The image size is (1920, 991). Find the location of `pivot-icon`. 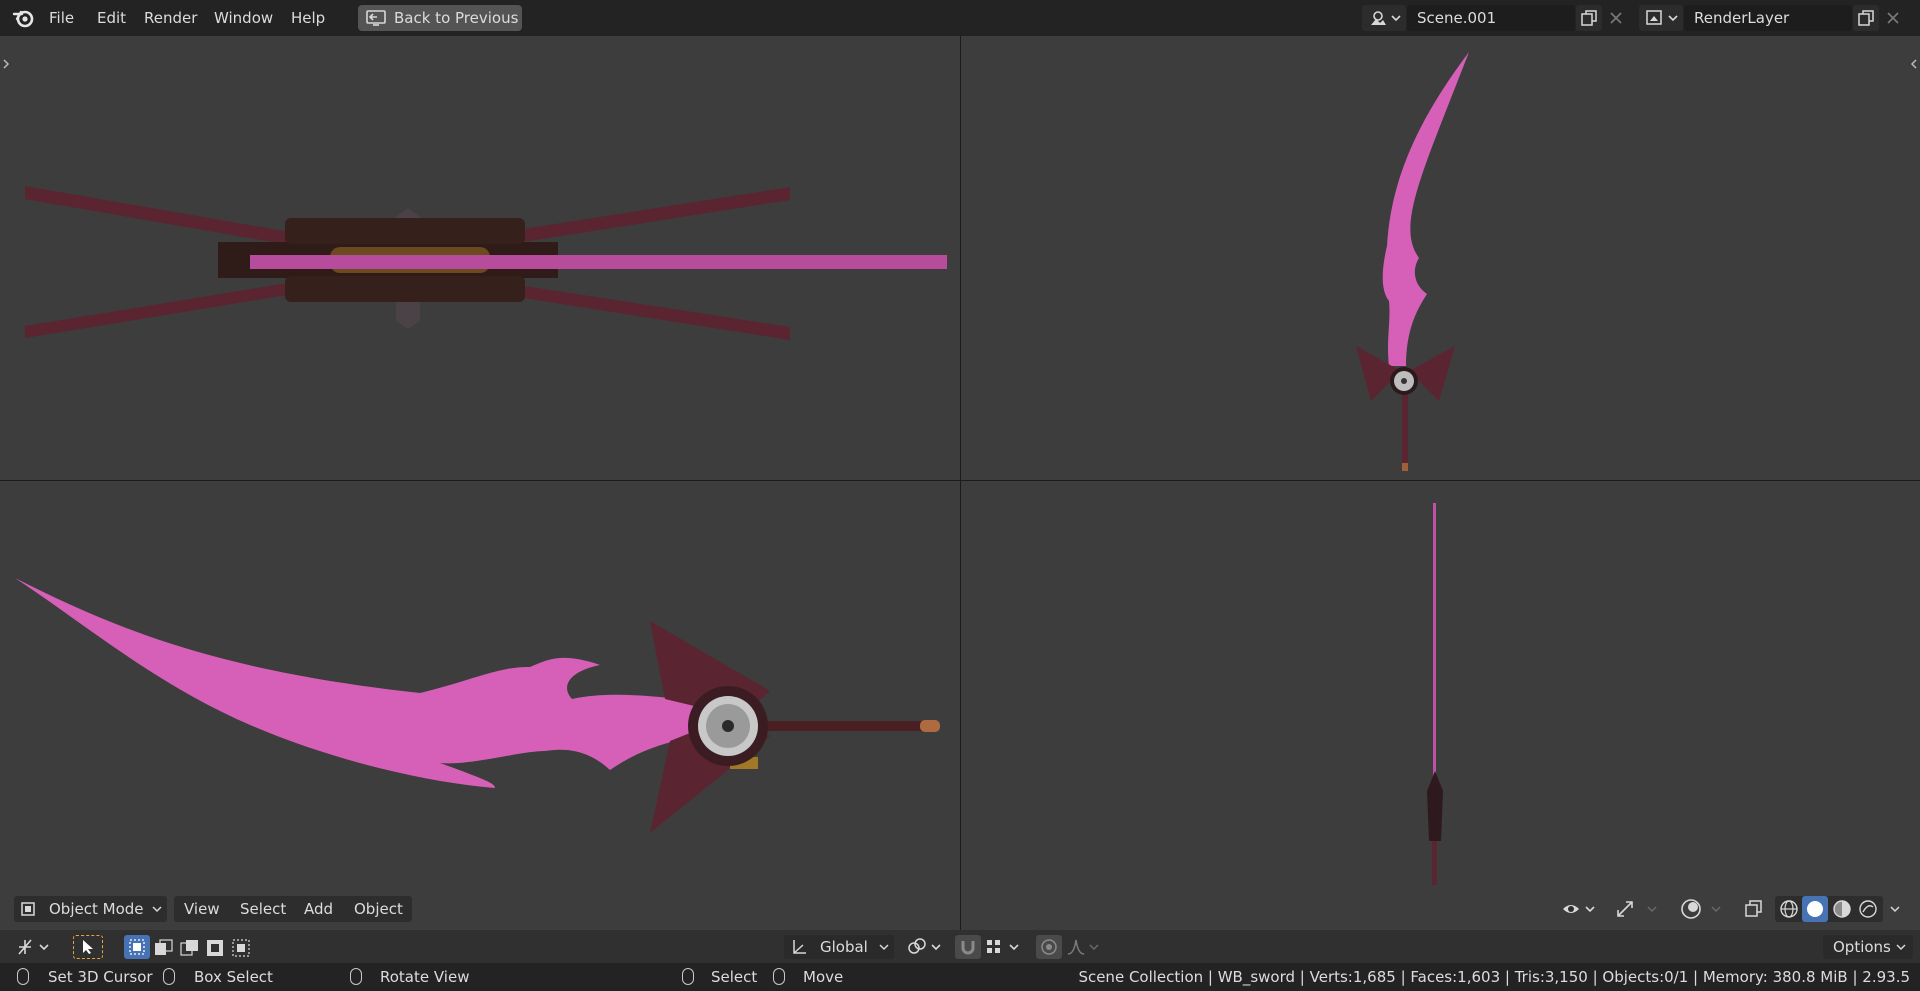

pivot-icon is located at coordinates (925, 947).